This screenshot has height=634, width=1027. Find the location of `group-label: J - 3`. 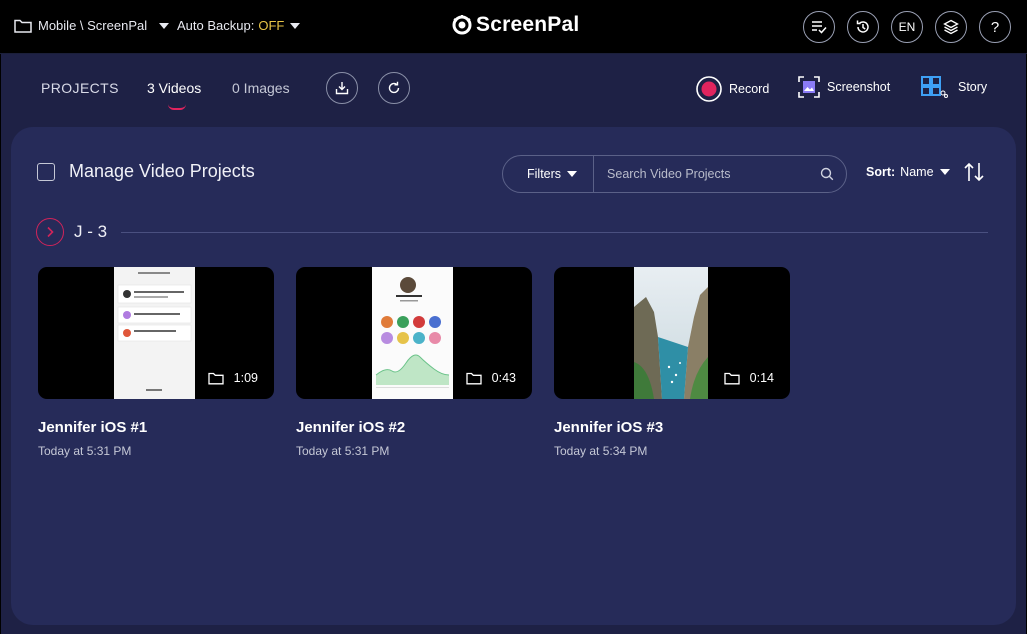

group-label: J - 3 is located at coordinates (91, 231).